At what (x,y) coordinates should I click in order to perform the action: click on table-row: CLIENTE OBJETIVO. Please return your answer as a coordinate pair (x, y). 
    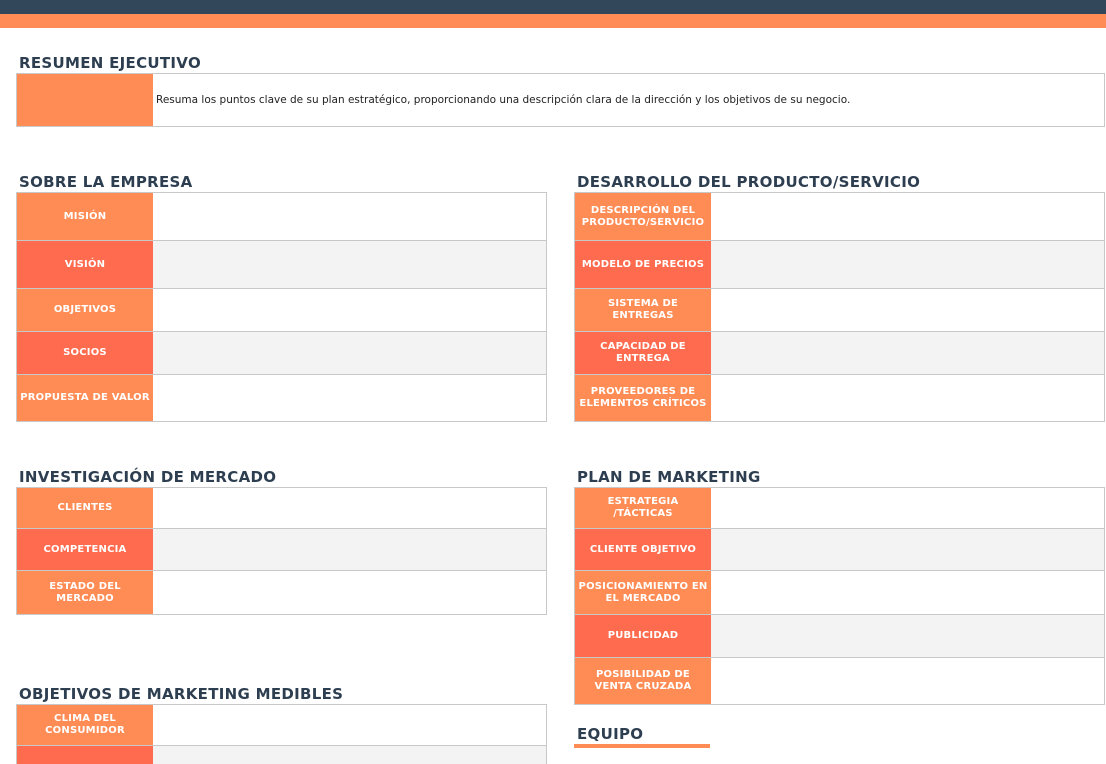
    Looking at the image, I should click on (839, 550).